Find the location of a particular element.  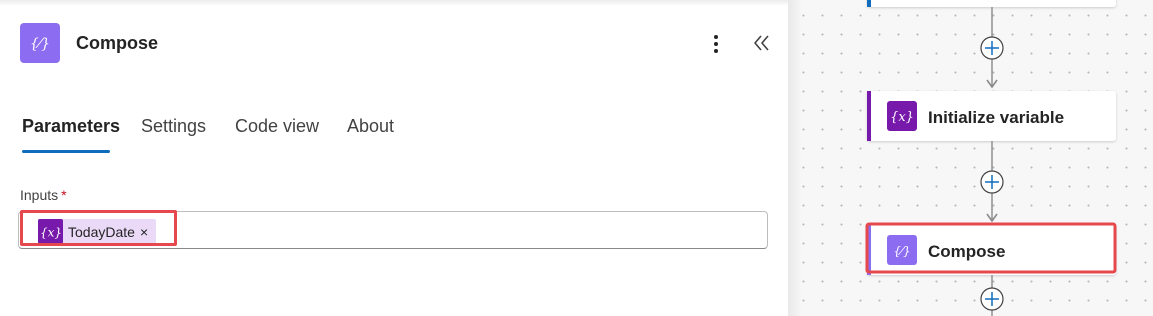

token-label: TodayDate is located at coordinates (101, 231).